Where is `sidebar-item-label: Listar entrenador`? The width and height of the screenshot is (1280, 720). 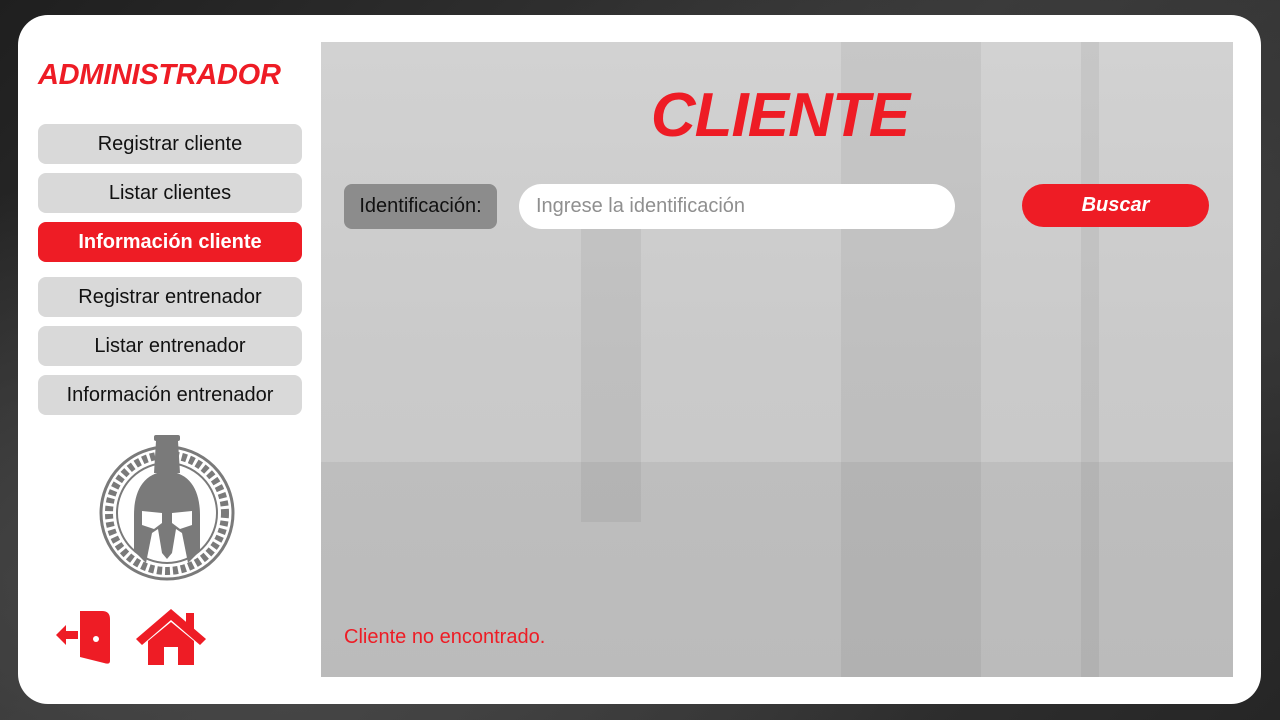 sidebar-item-label: Listar entrenador is located at coordinates (170, 345).